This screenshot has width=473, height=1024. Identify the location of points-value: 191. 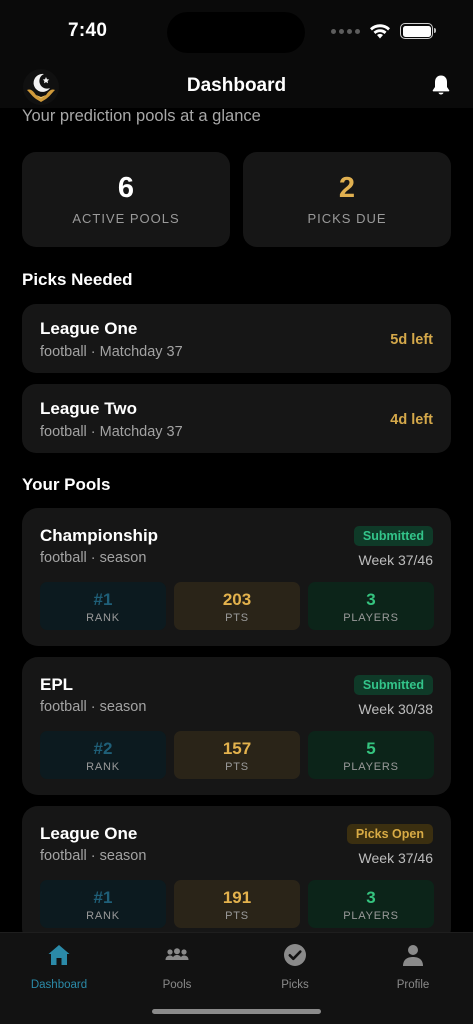
(237, 897).